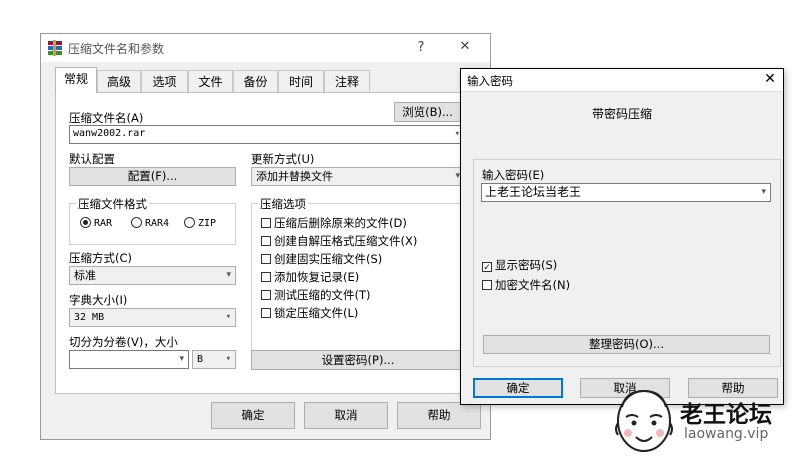 The height and width of the screenshot is (469, 800). I want to click on dictionary-size-select: 32 MB ▾, so click(152, 317).